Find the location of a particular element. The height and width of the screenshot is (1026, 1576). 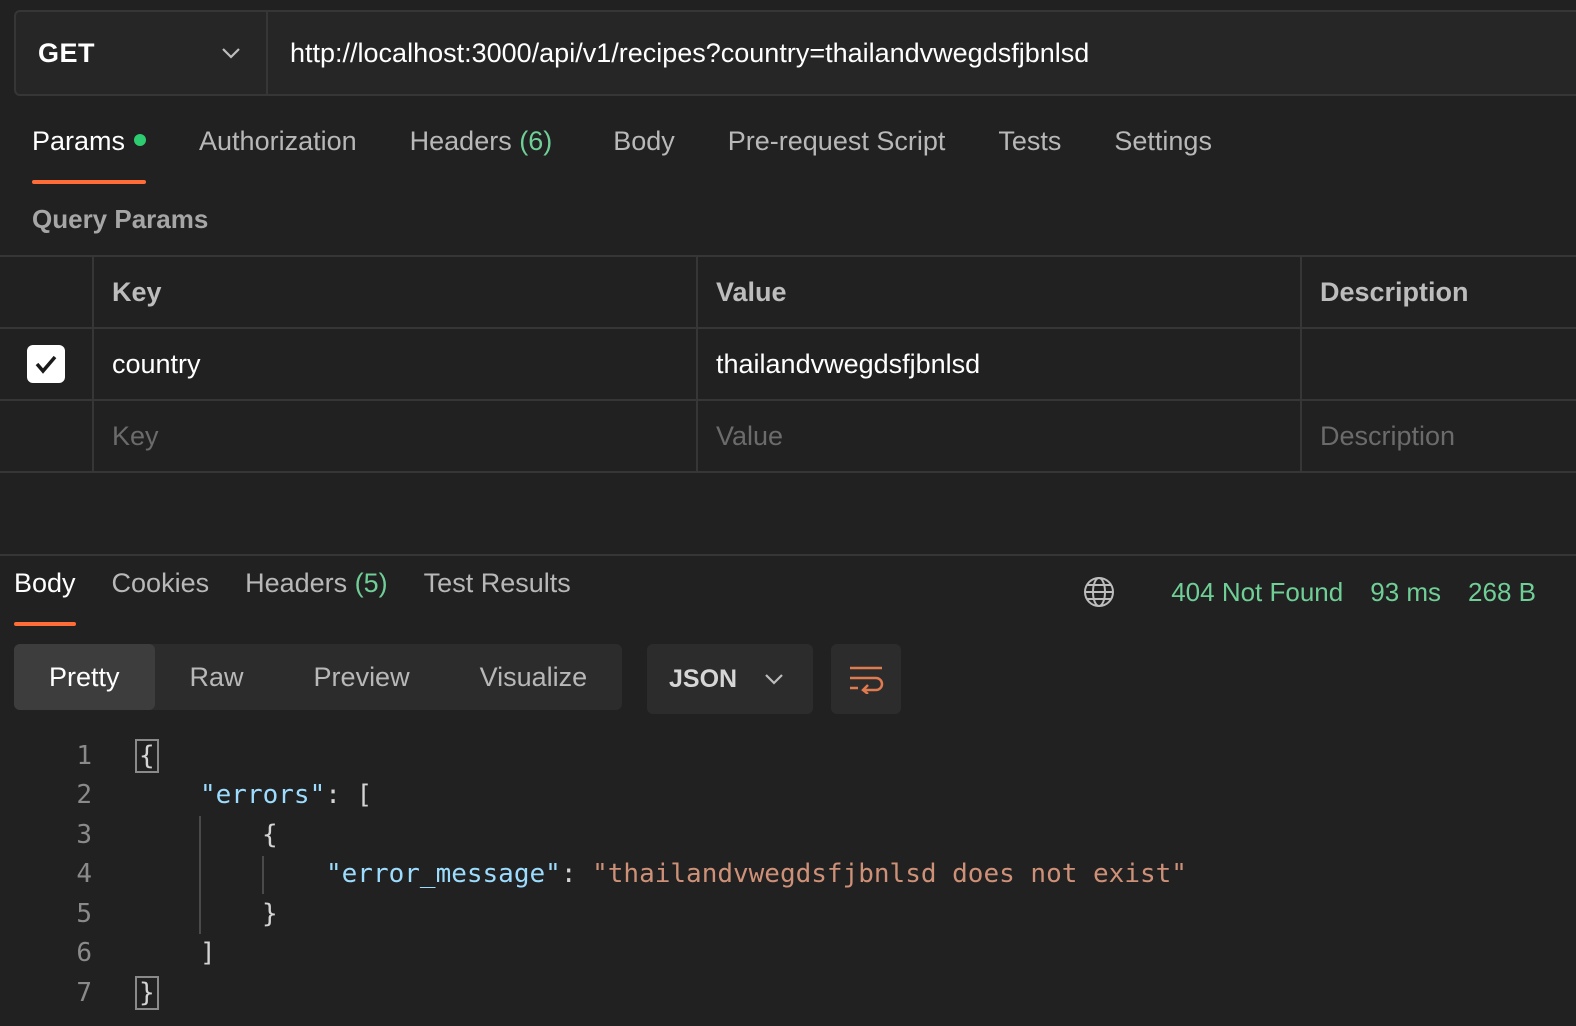

code-line: 7 } is located at coordinates (788, 993).